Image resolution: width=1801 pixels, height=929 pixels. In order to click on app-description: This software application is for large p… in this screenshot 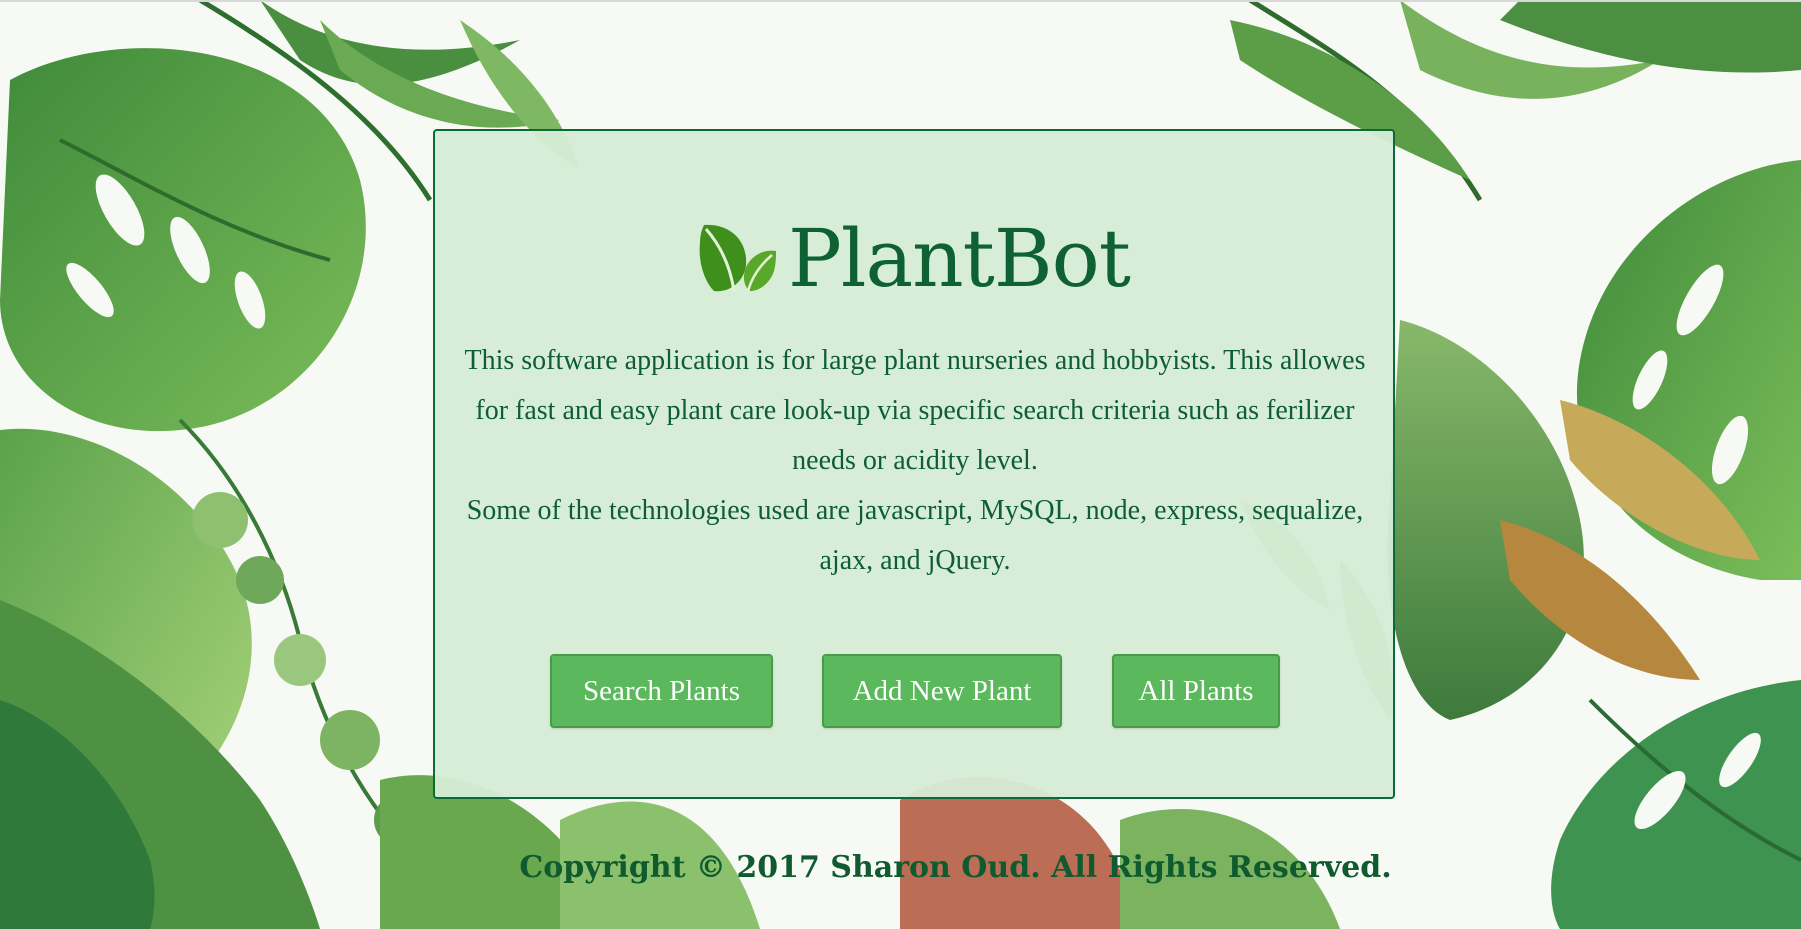, I will do `click(915, 461)`.